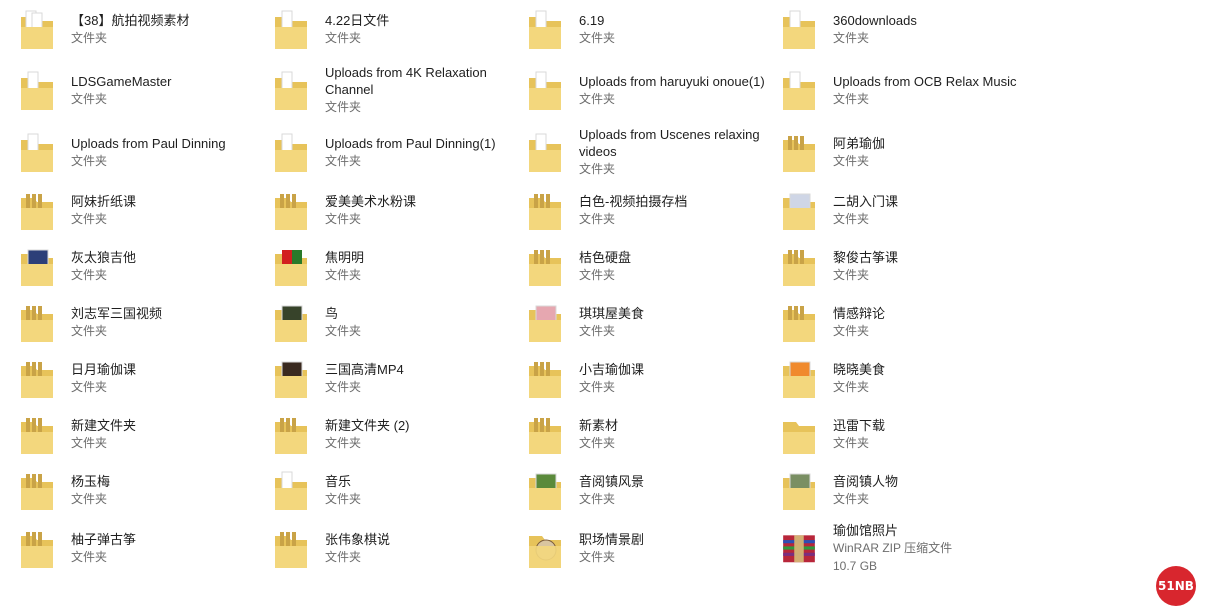  What do you see at coordinates (905, 152) in the screenshot?
I see `folder-item: 阿弟瑜伽 文件夹` at bounding box center [905, 152].